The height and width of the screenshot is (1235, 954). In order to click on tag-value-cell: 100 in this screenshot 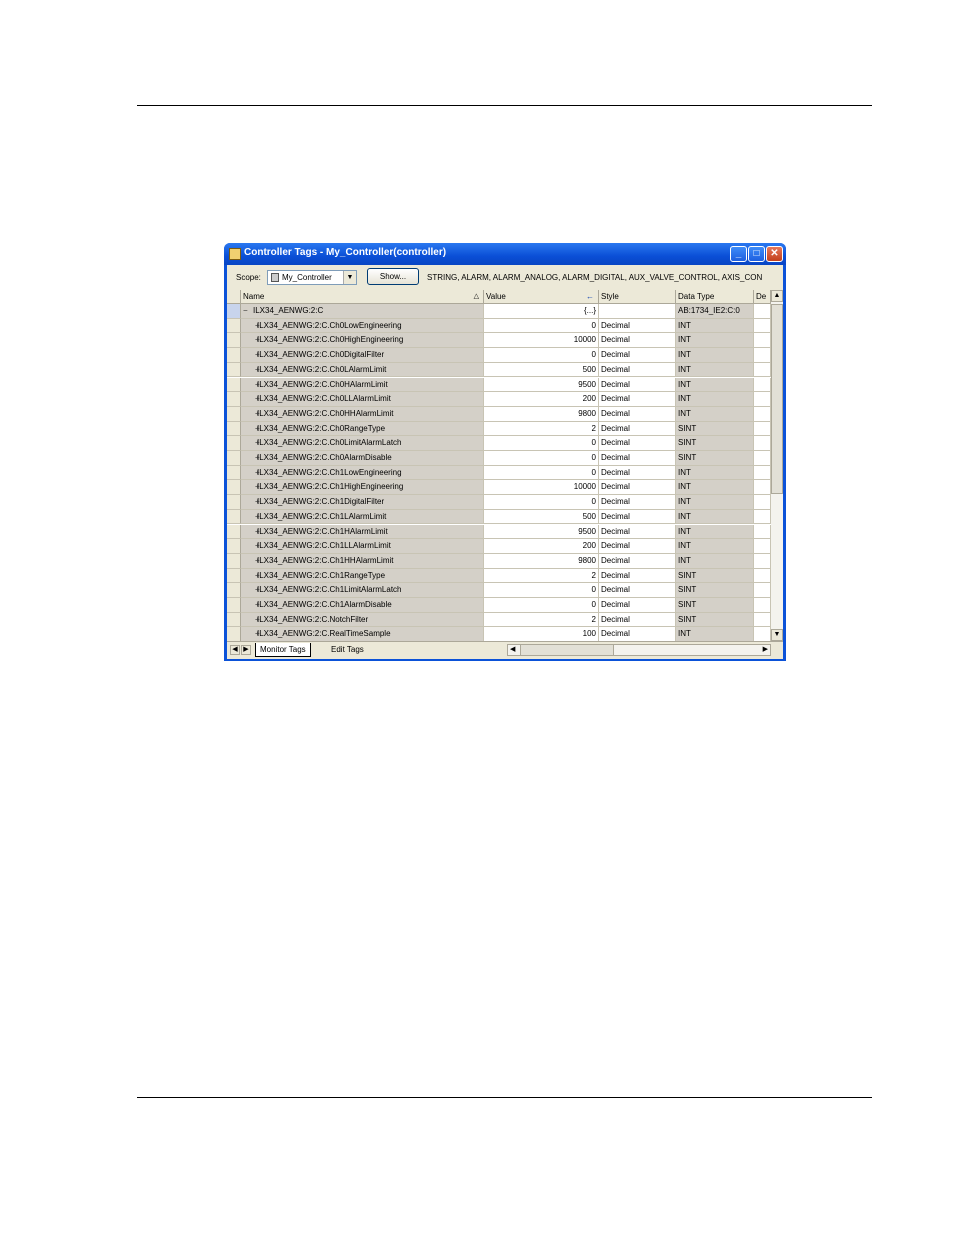, I will do `click(541, 634)`.